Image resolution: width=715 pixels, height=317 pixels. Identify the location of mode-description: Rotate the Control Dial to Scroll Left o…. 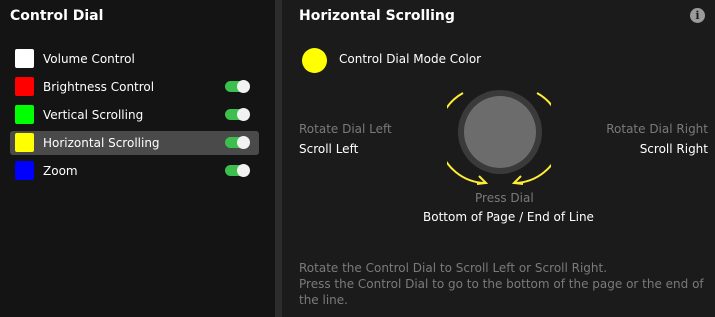
(505, 284).